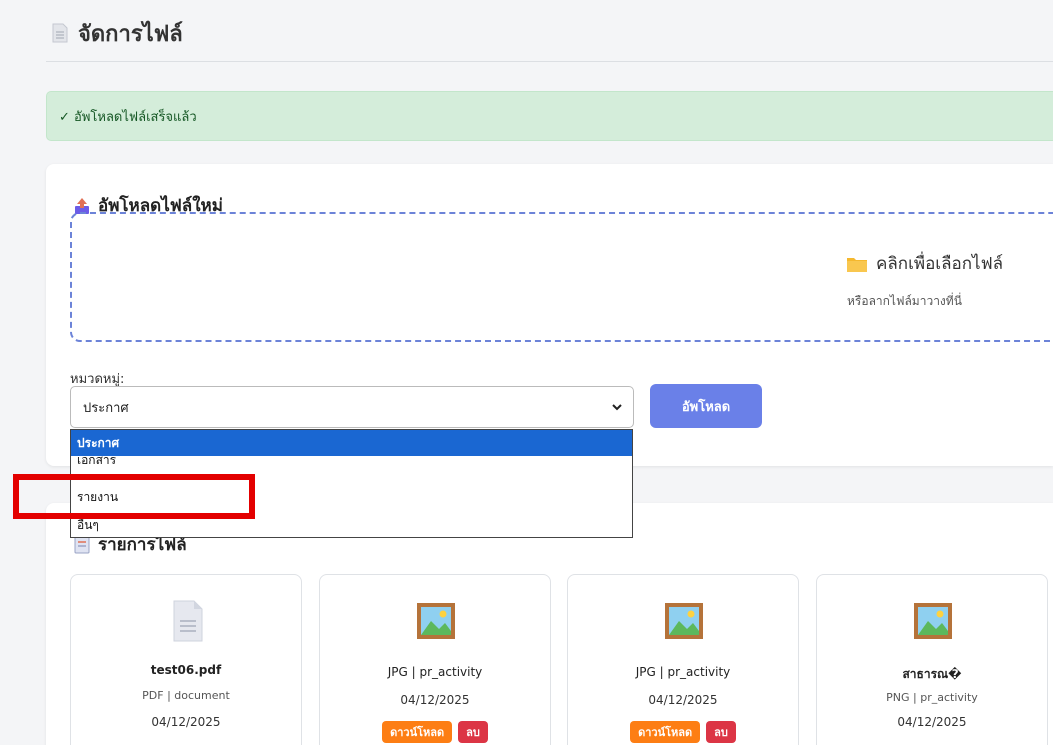 The image size is (1053, 745). I want to click on dropzone-sub-text: หรือลากไฟล์มาวางที่นี่, so click(904, 301).